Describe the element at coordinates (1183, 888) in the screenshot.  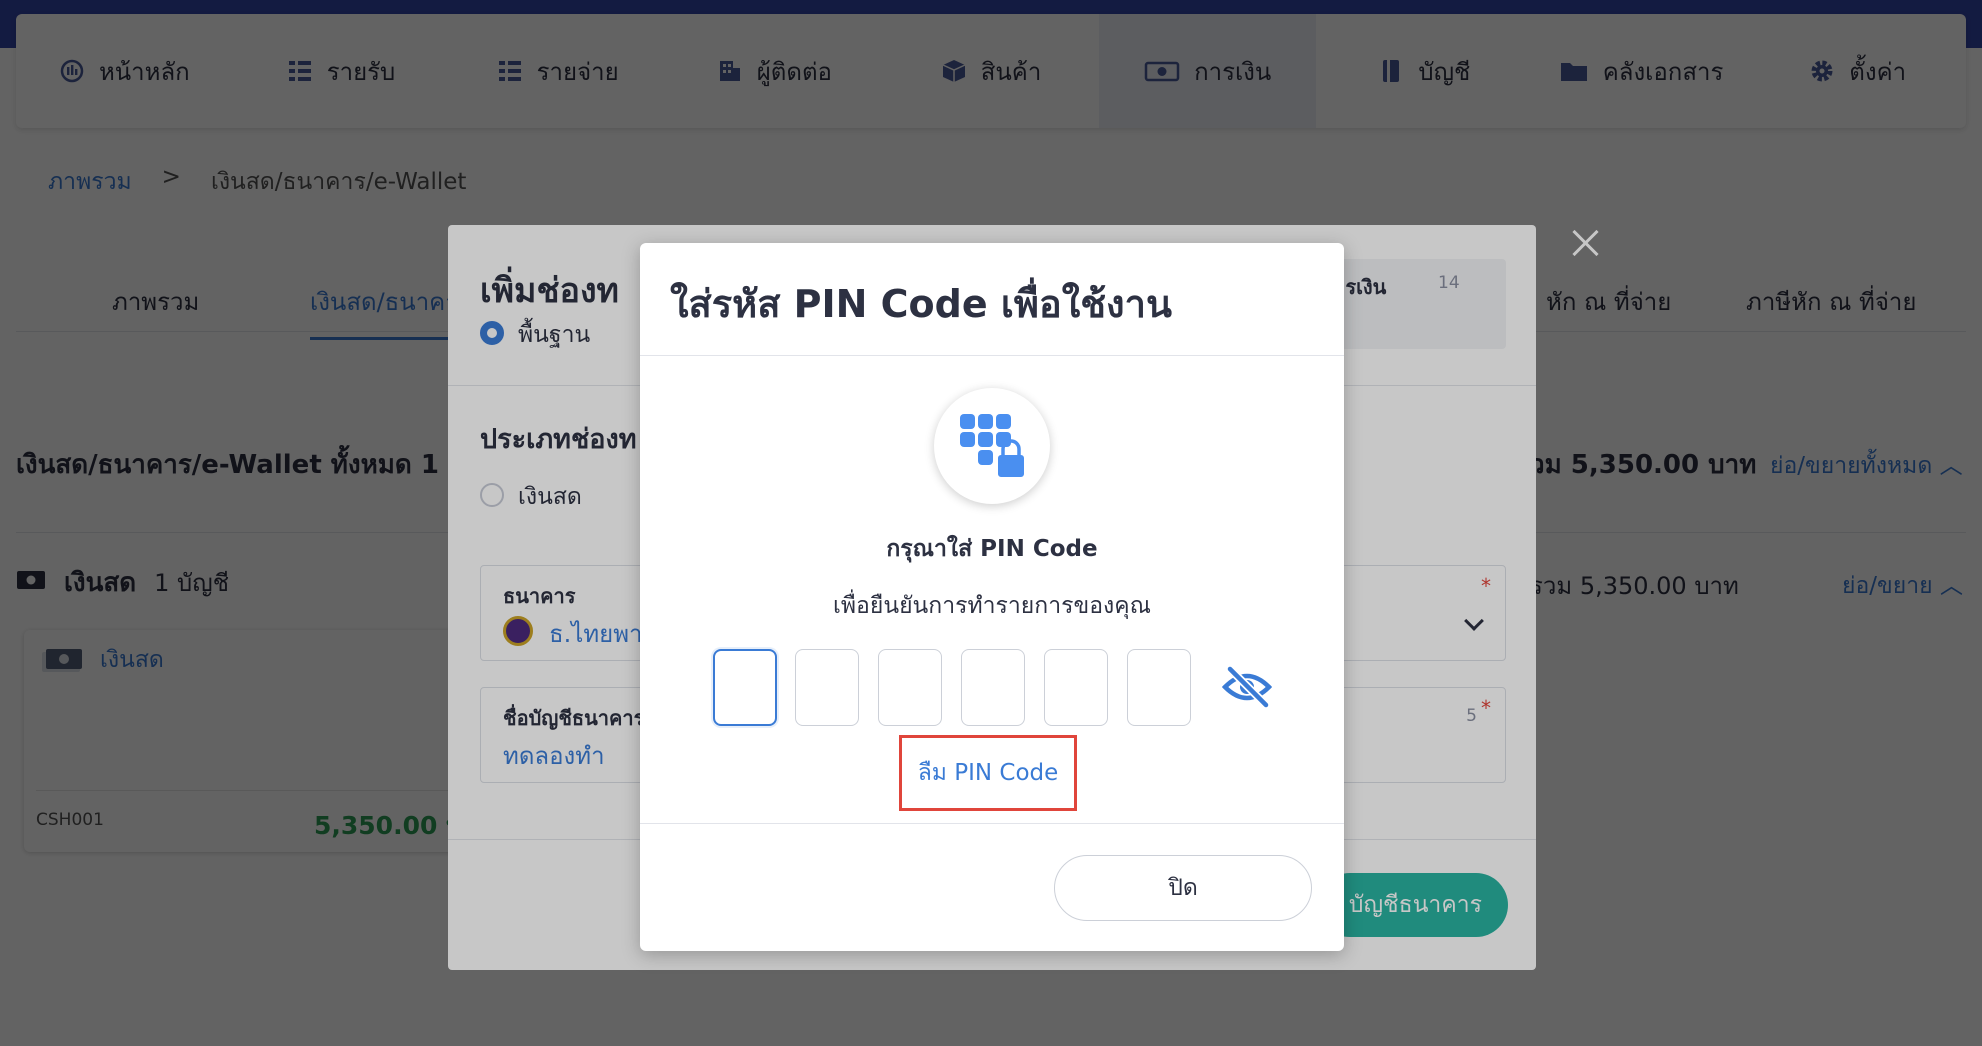
I see `close-button: ปิด` at that location.